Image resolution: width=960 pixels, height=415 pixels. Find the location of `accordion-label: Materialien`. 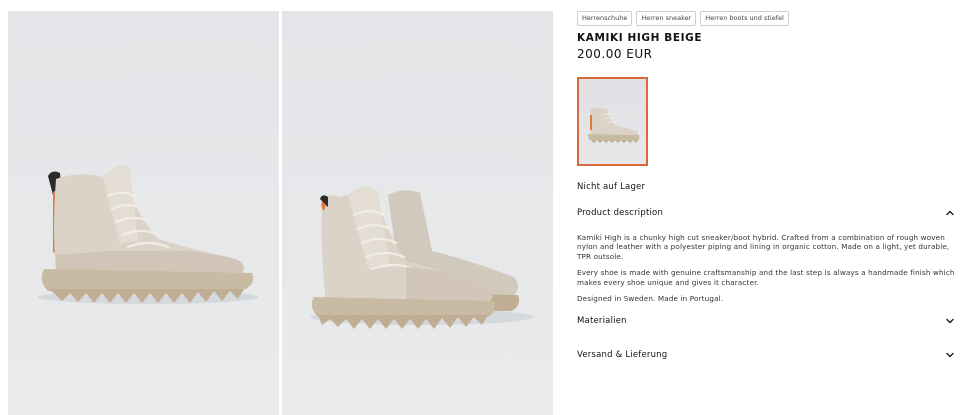

accordion-label: Materialien is located at coordinates (602, 321).